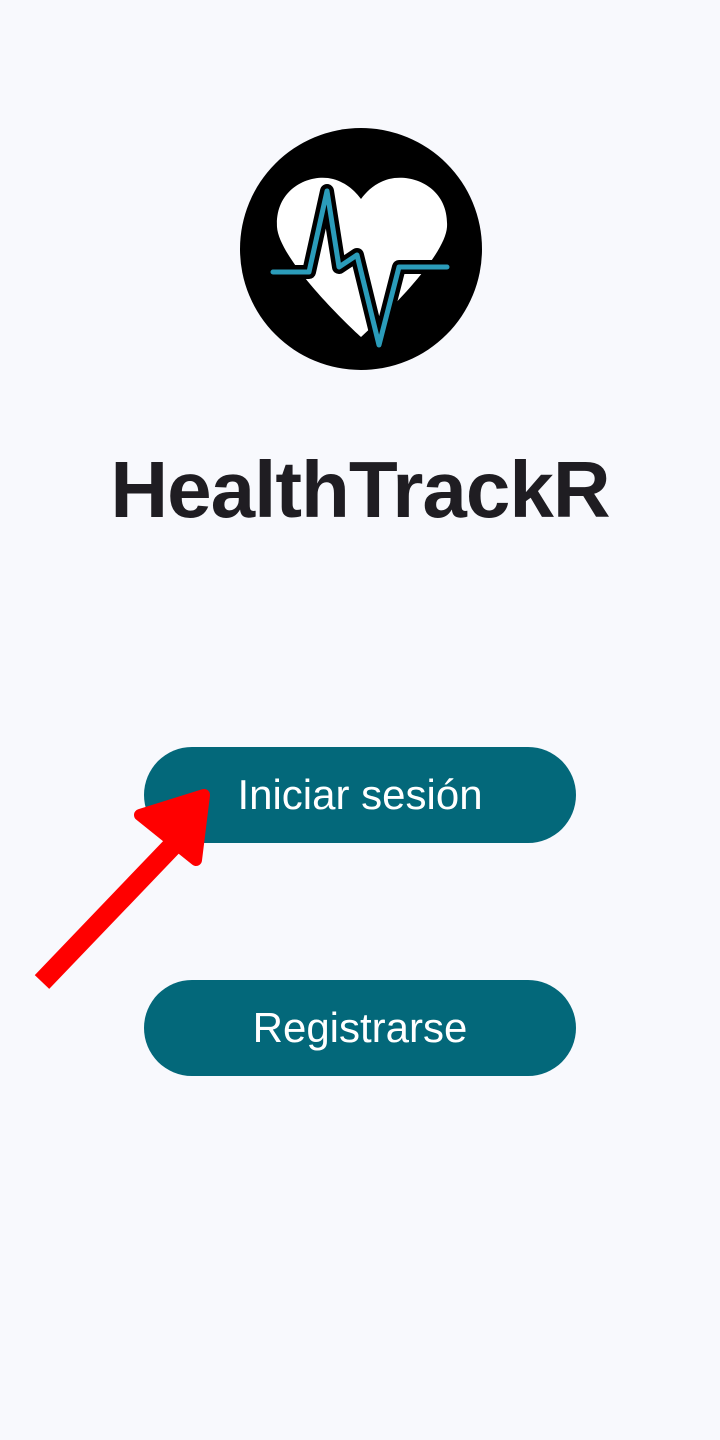  I want to click on app-logo, so click(361, 249).